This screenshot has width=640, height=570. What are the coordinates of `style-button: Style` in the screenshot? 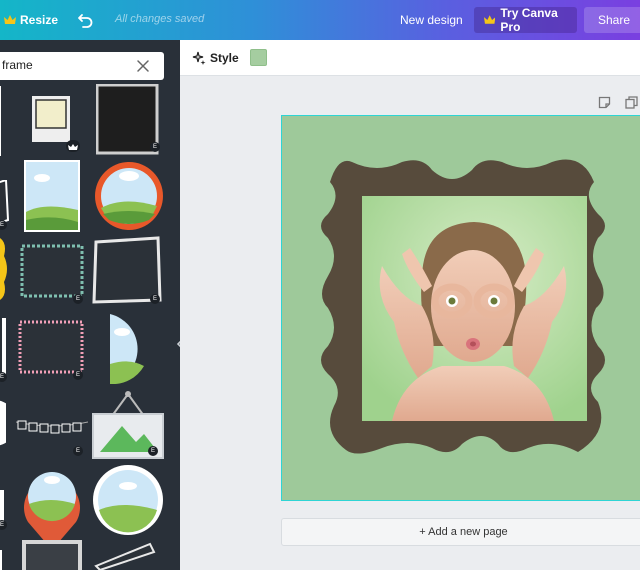 It's located at (215, 58).